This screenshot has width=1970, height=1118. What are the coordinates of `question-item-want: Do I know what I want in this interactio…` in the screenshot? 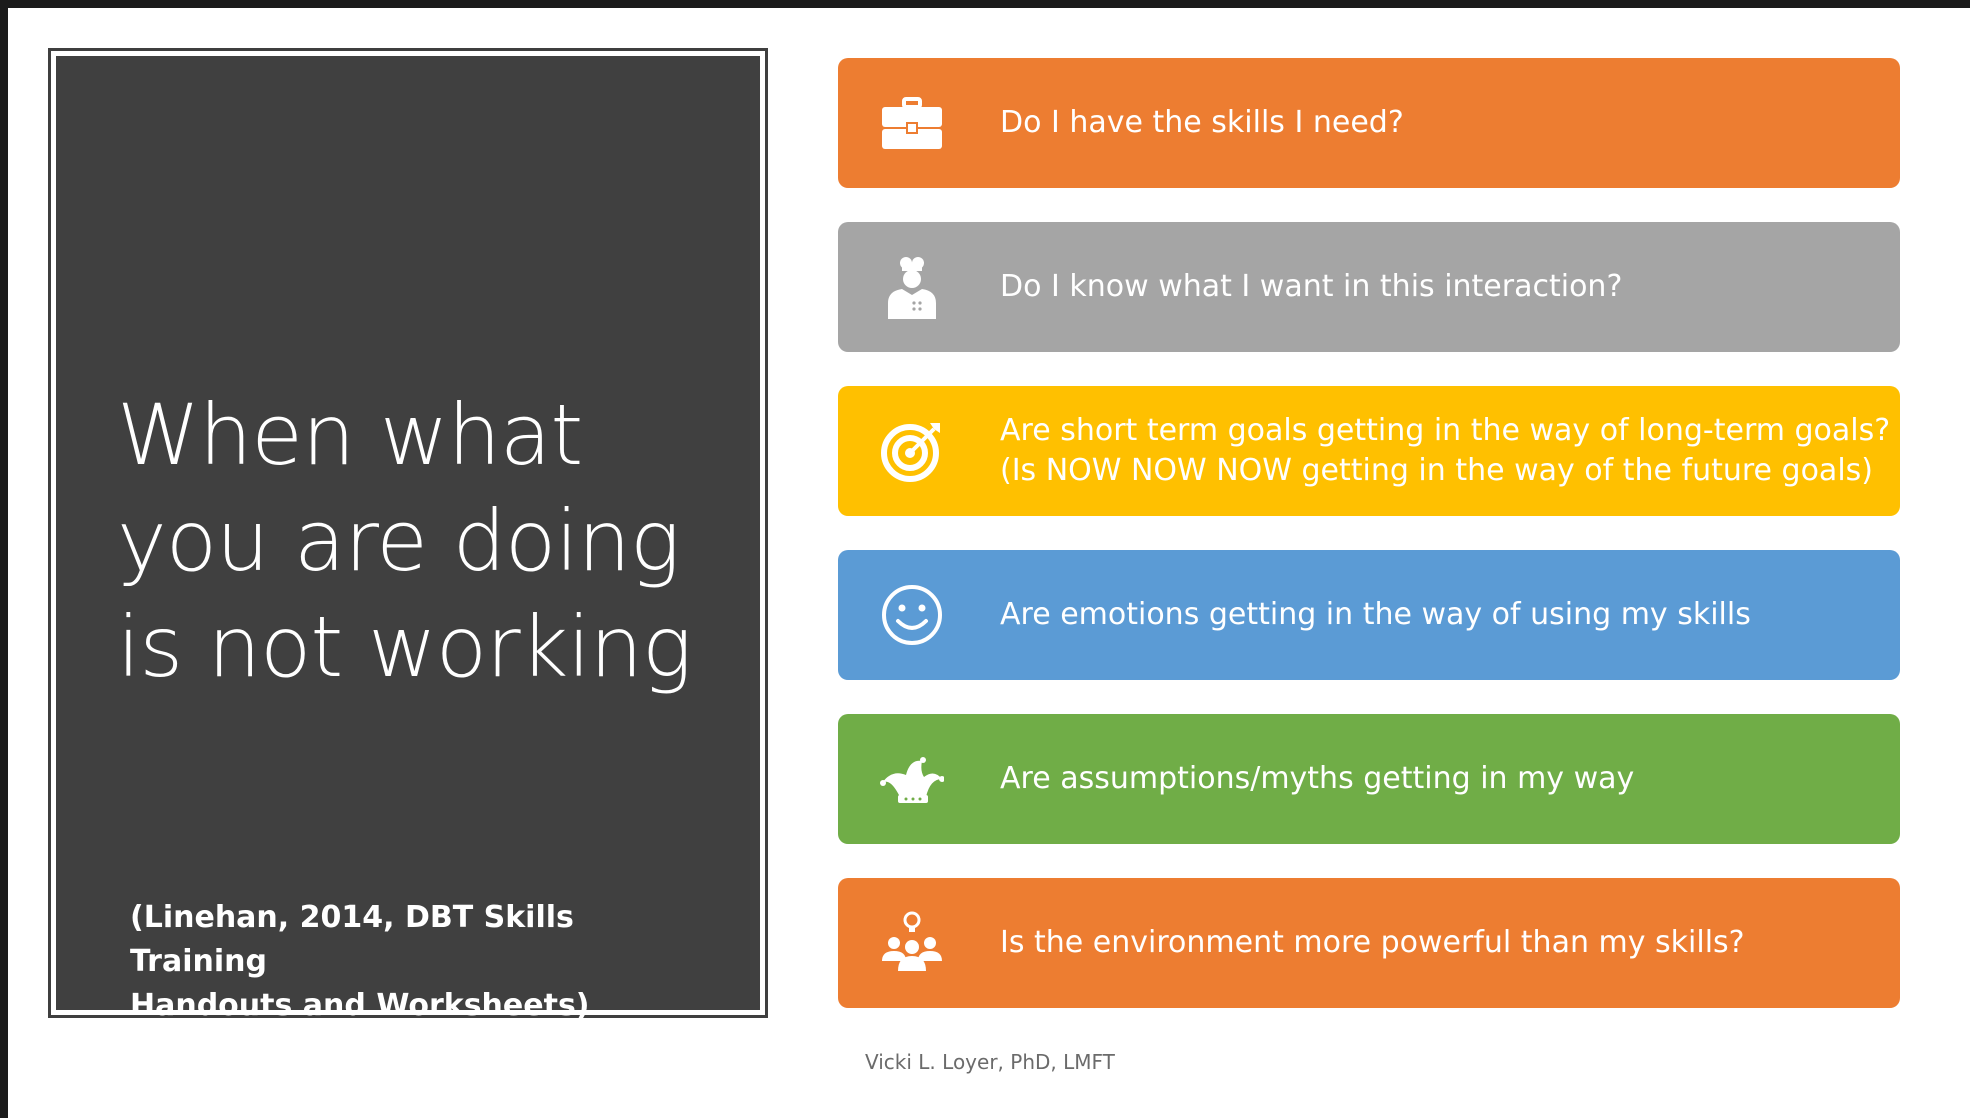 It's located at (1369, 287).